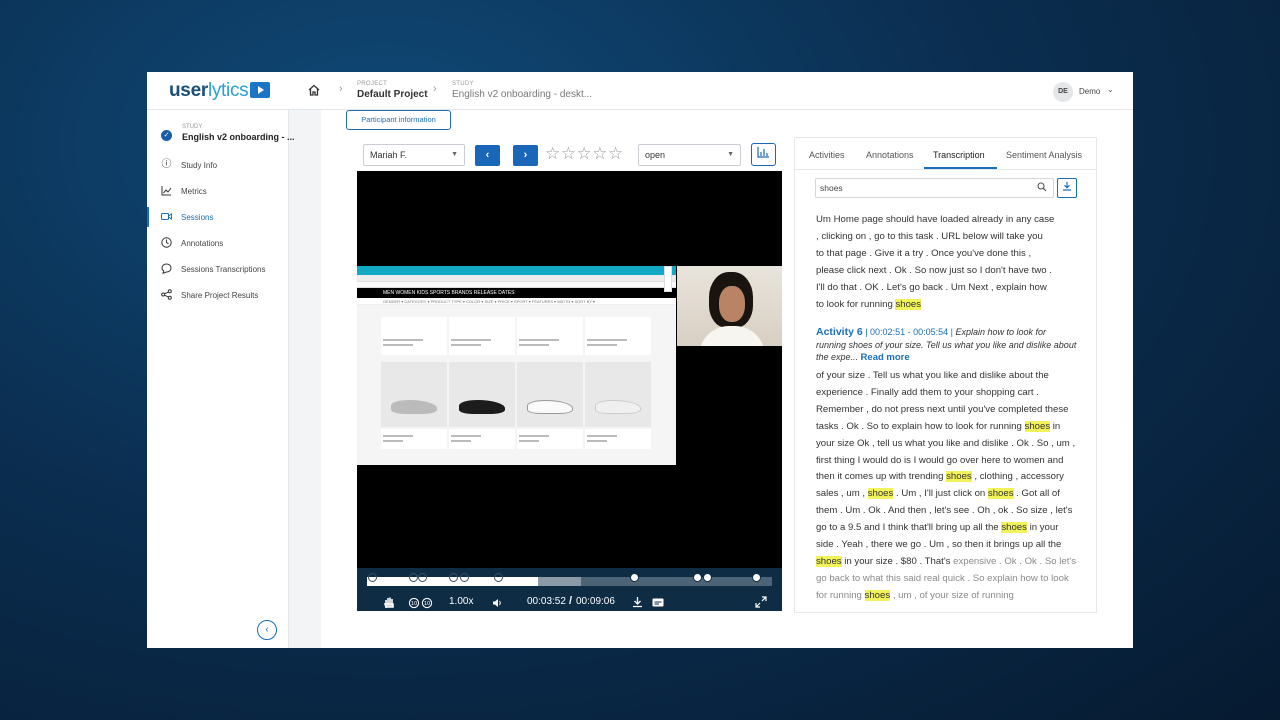 This screenshot has width=1280, height=720. What do you see at coordinates (934, 188) in the screenshot?
I see `transcript-search-input: shoes` at bounding box center [934, 188].